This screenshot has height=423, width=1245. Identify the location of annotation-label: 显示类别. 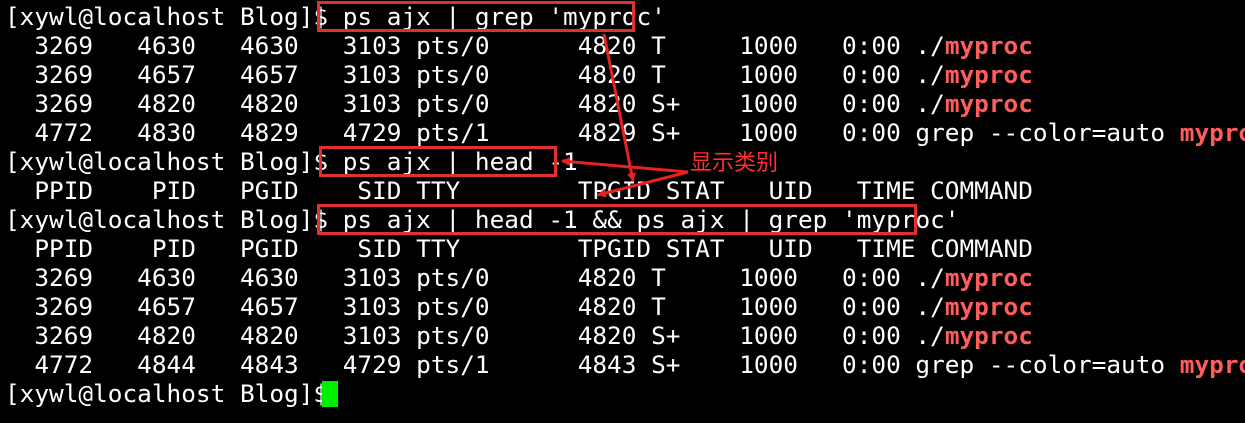
(734, 163).